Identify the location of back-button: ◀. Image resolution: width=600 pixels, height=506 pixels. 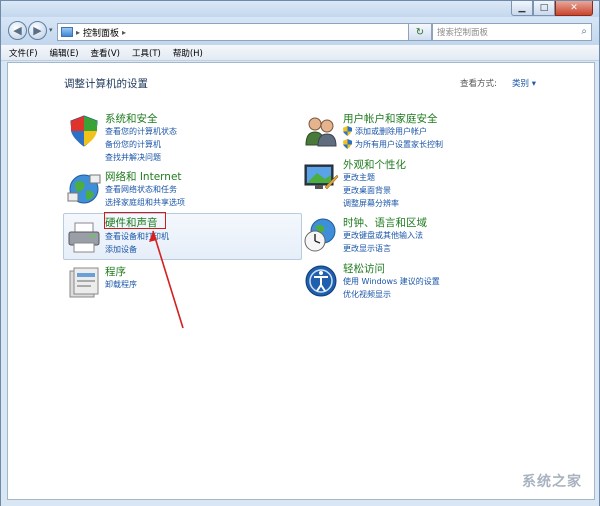
(17, 30).